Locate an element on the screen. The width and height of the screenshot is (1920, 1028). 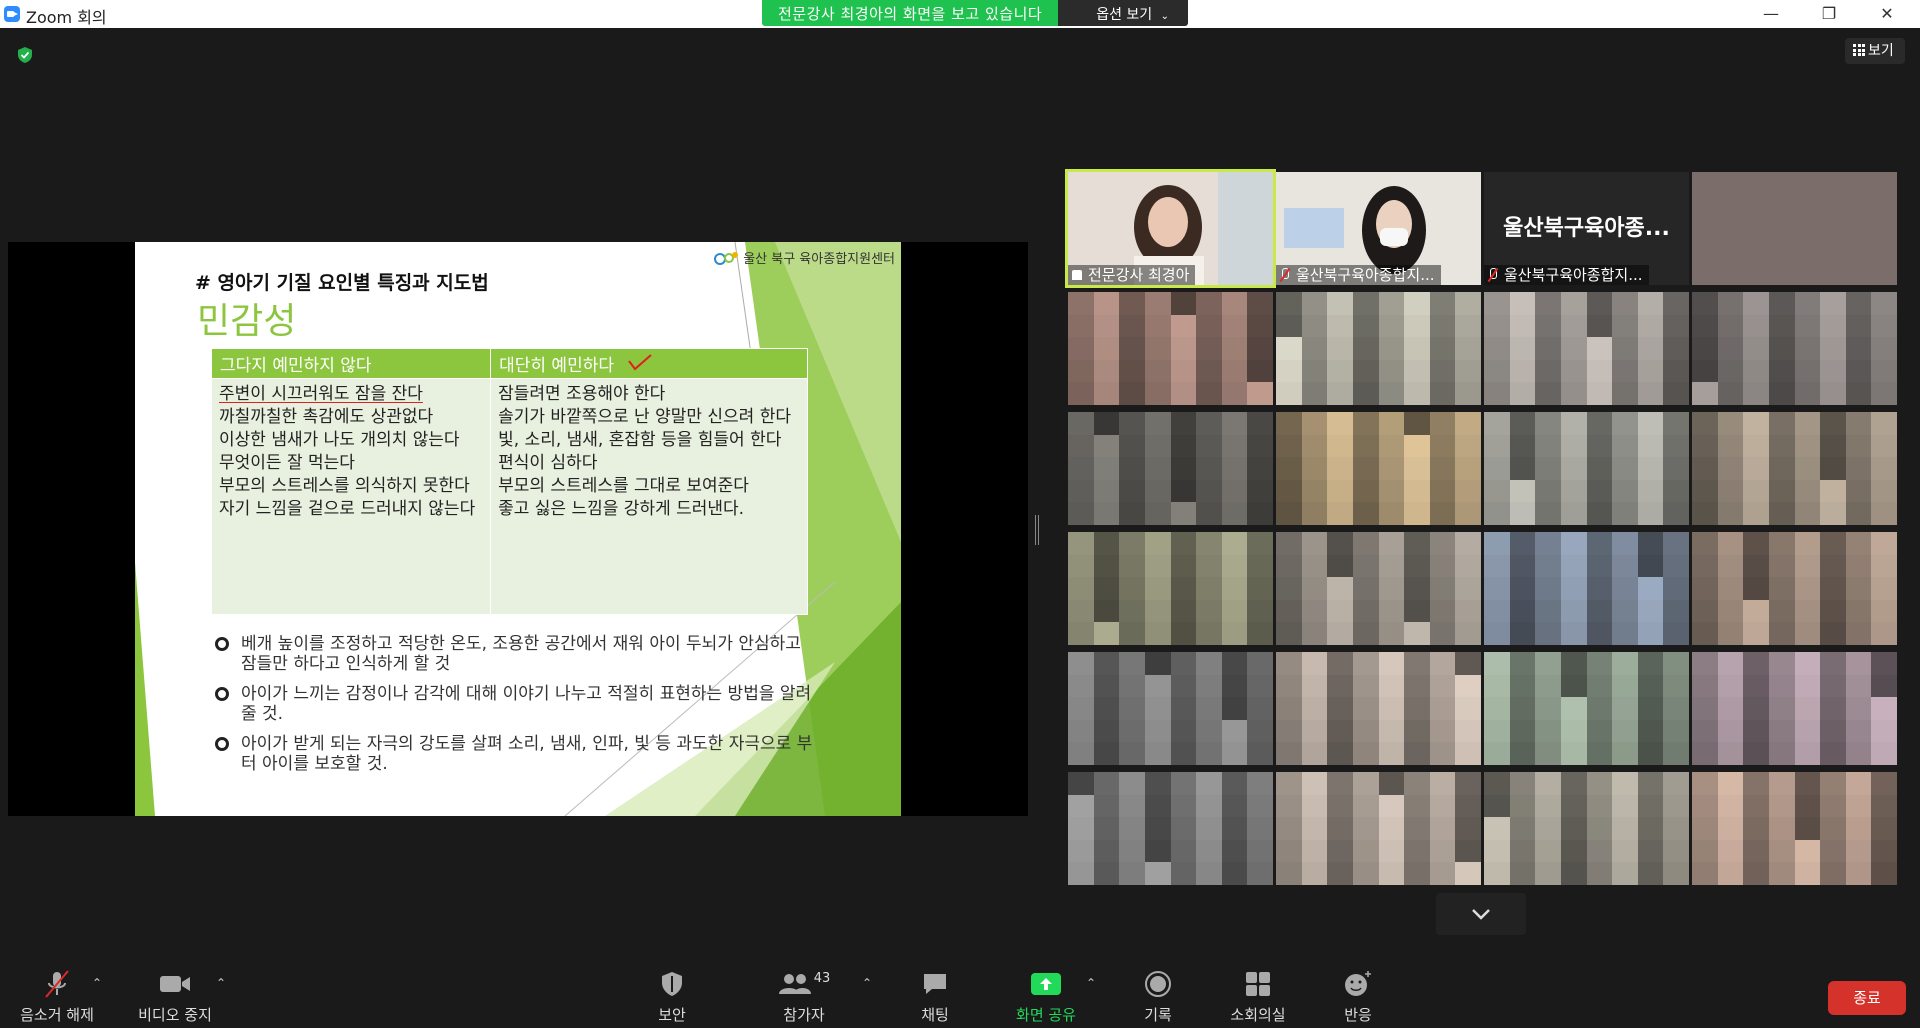
share-options-caret-icon: ⌃ is located at coordinates (1091, 983).